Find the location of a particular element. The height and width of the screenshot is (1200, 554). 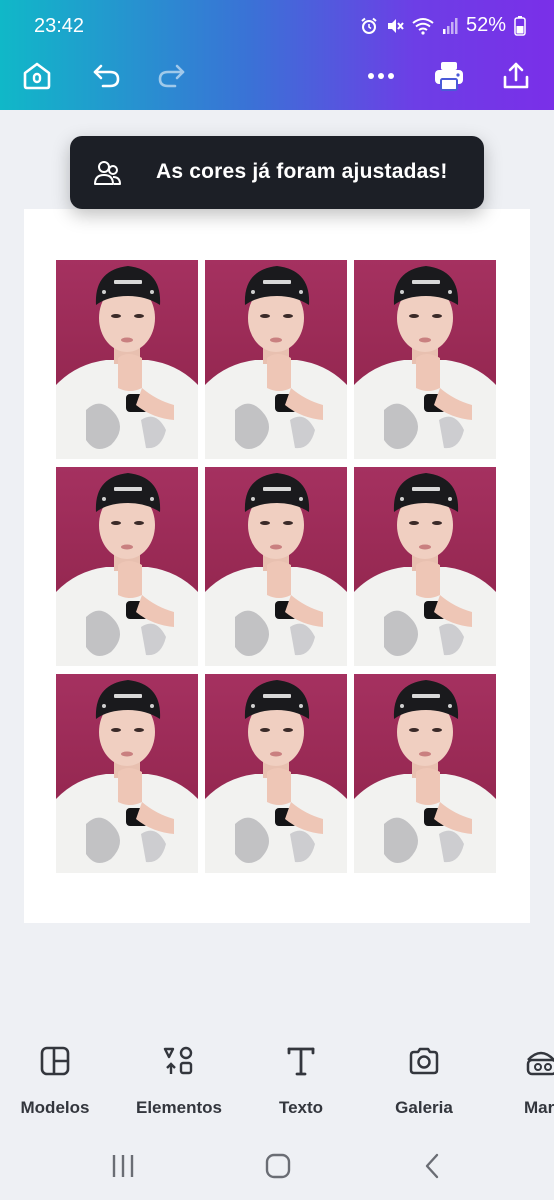

toast-message: As cores já foram ajustadas! is located at coordinates (302, 171).